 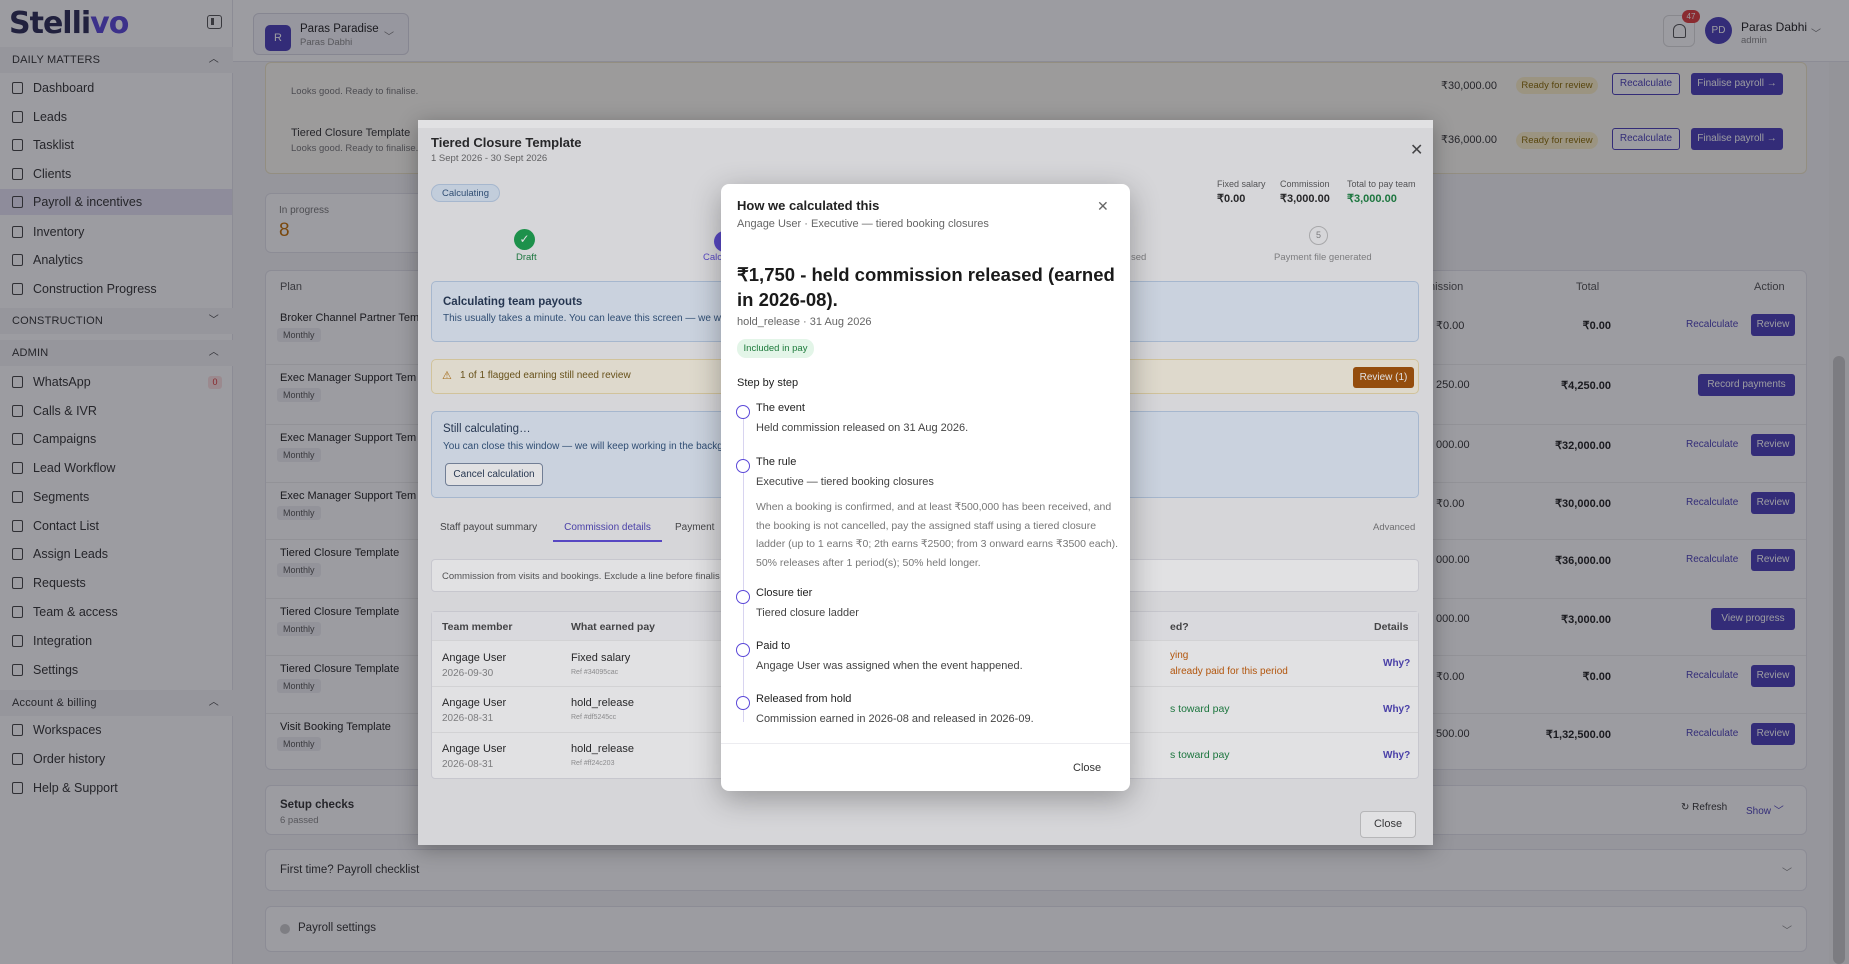 I want to click on step-body: Tiered closure ladder, so click(x=807, y=613).